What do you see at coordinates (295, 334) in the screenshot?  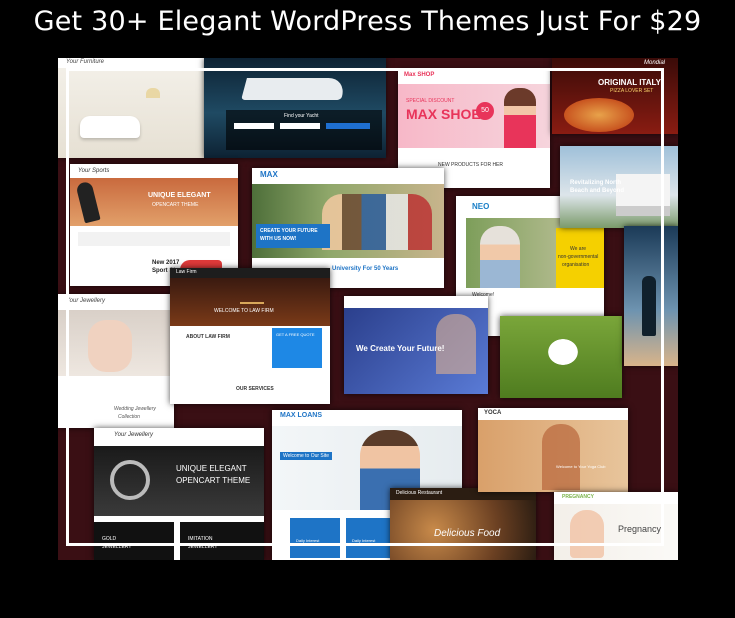 I see `lawfirm-cta: GET A FREE QUOTE` at bounding box center [295, 334].